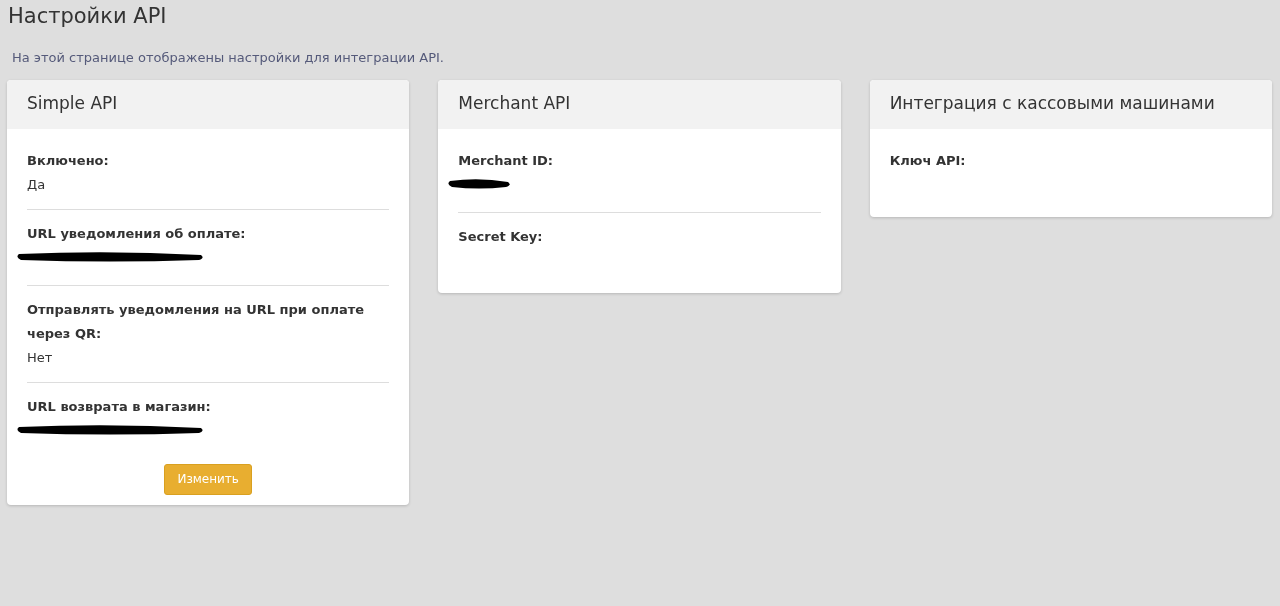  Describe the element at coordinates (228, 58) in the screenshot. I see `page-description: На этой странице отображены настройки для интеграции API.` at that location.